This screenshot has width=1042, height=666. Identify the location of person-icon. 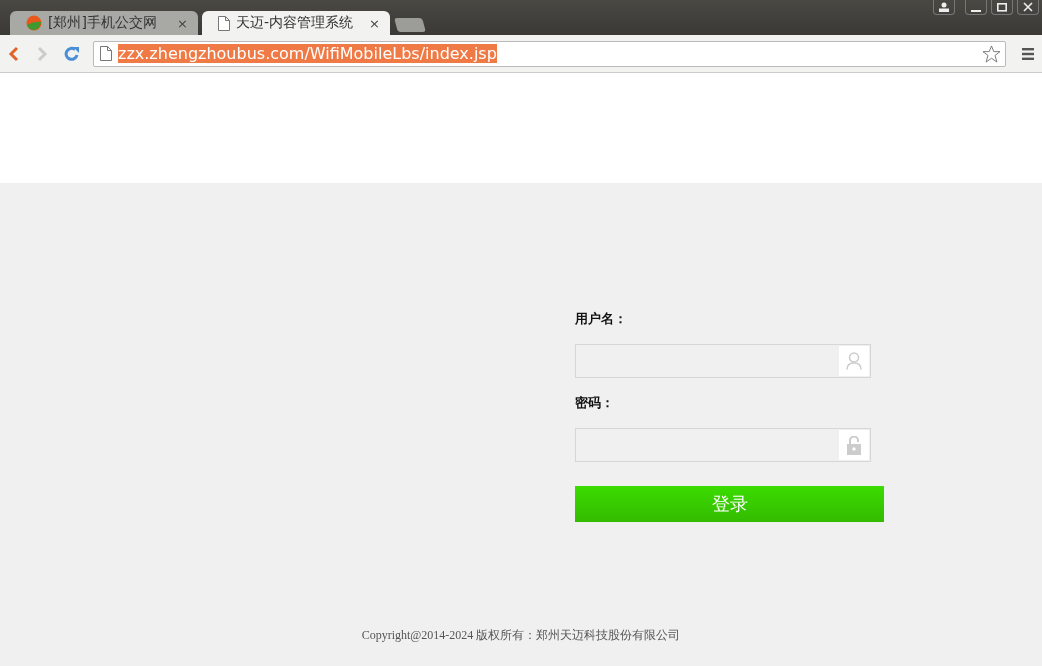
(944, 7).